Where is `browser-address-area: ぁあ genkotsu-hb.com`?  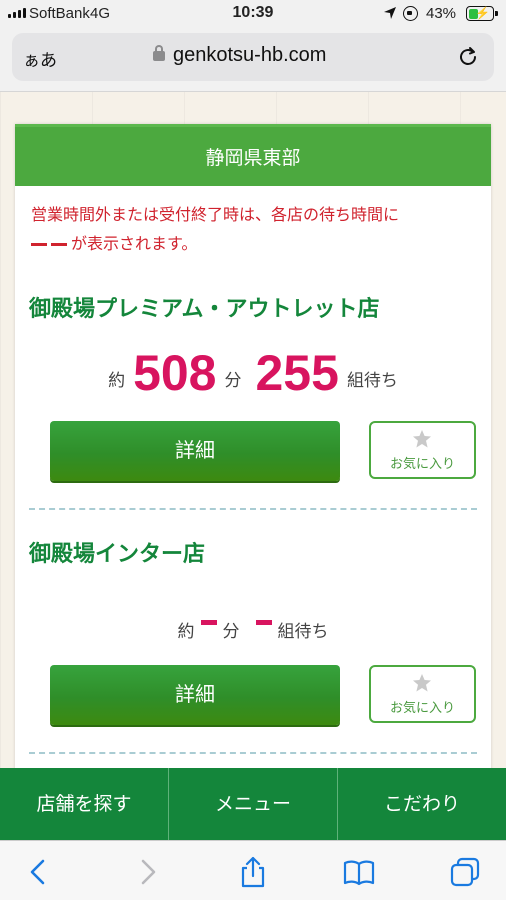
browser-address-area: ぁあ genkotsu-hb.com is located at coordinates (253, 60).